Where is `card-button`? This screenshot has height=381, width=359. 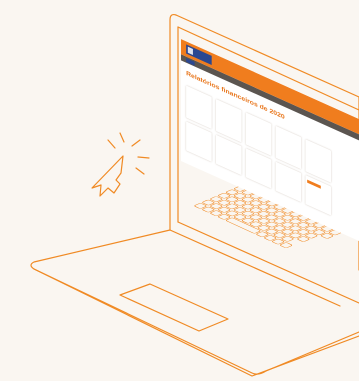 card-button is located at coordinates (314, 184).